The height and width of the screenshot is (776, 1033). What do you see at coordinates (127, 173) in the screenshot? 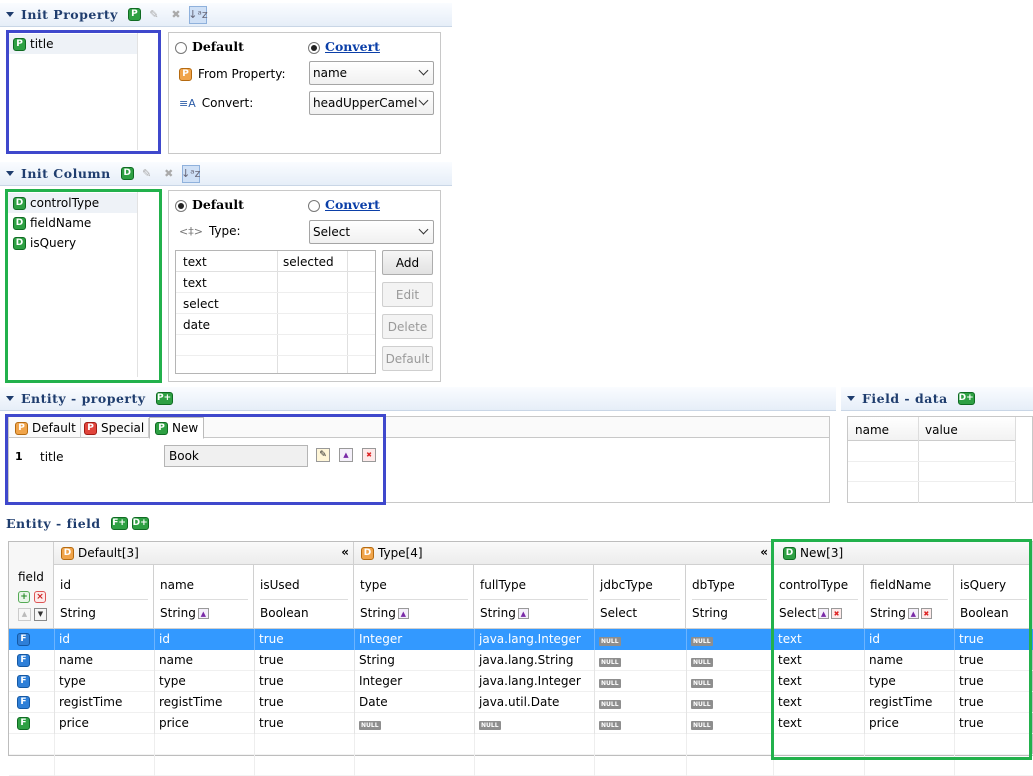
I see `add-column-icon: D` at bounding box center [127, 173].